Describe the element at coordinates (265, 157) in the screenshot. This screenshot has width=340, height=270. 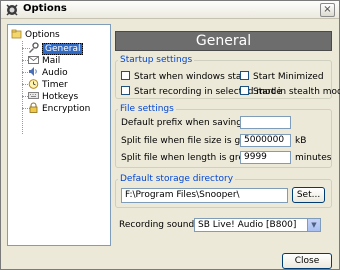
I see `split-length-input: 9999` at that location.